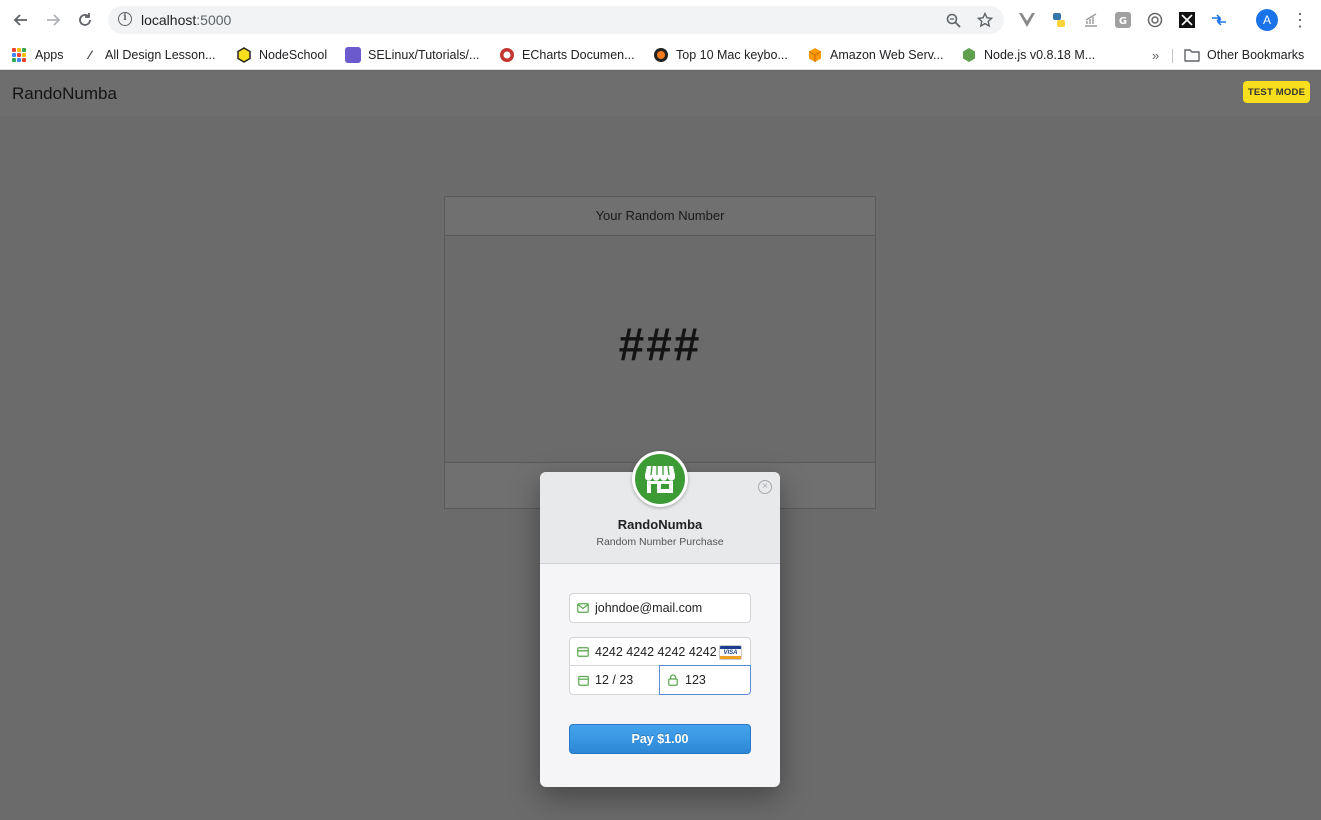  I want to click on email-field, so click(660, 608).